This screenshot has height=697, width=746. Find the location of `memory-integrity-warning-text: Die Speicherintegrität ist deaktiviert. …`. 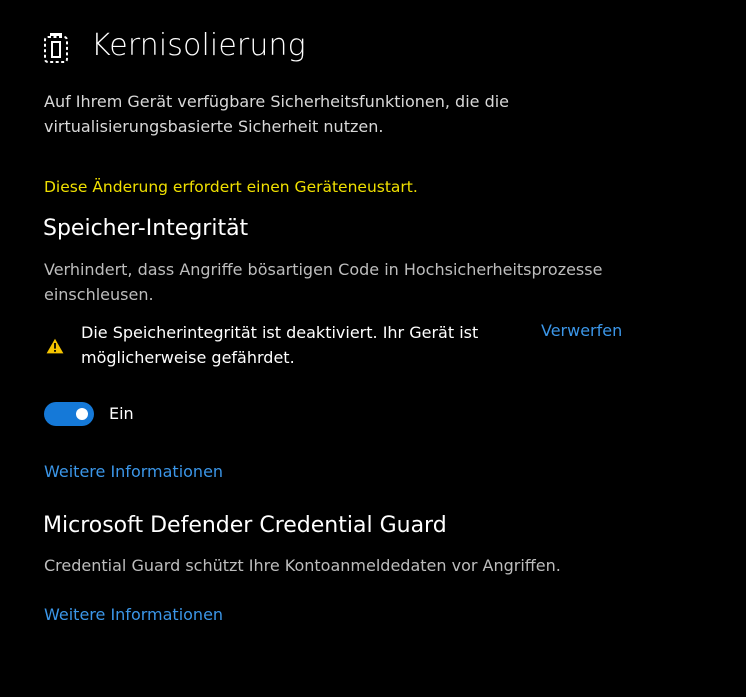

memory-integrity-warning-text: Die Speicherintegrität ist deaktiviert. … is located at coordinates (280, 345).